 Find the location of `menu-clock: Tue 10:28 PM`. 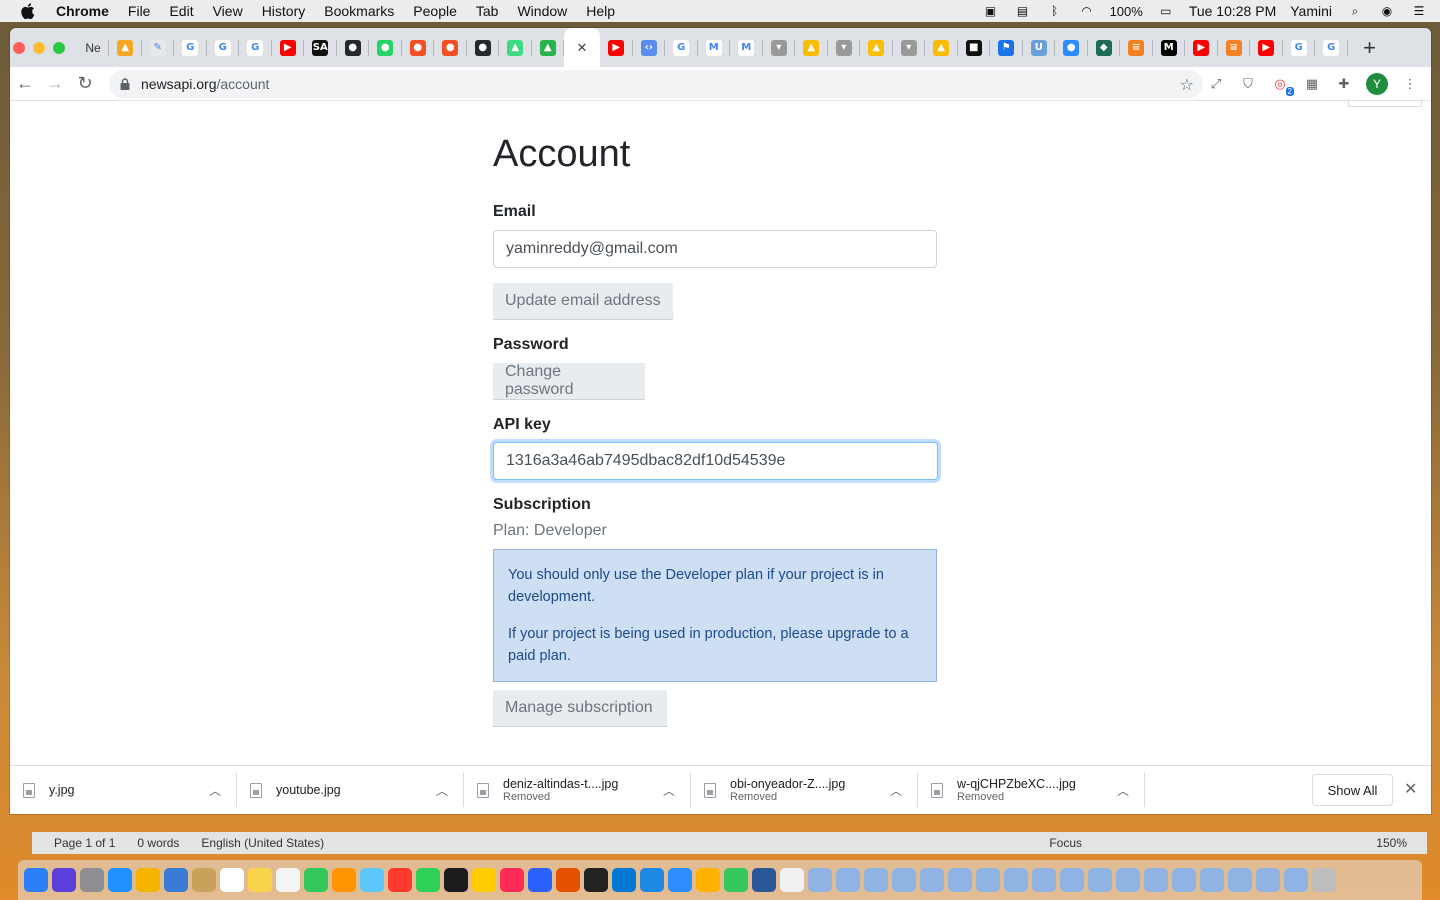

menu-clock: Tue 10:28 PM is located at coordinates (1232, 11).